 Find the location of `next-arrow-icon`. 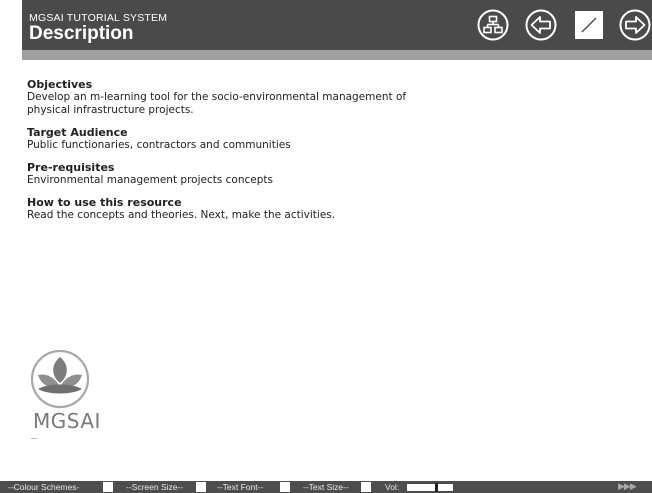

next-arrow-icon is located at coordinates (635, 25).